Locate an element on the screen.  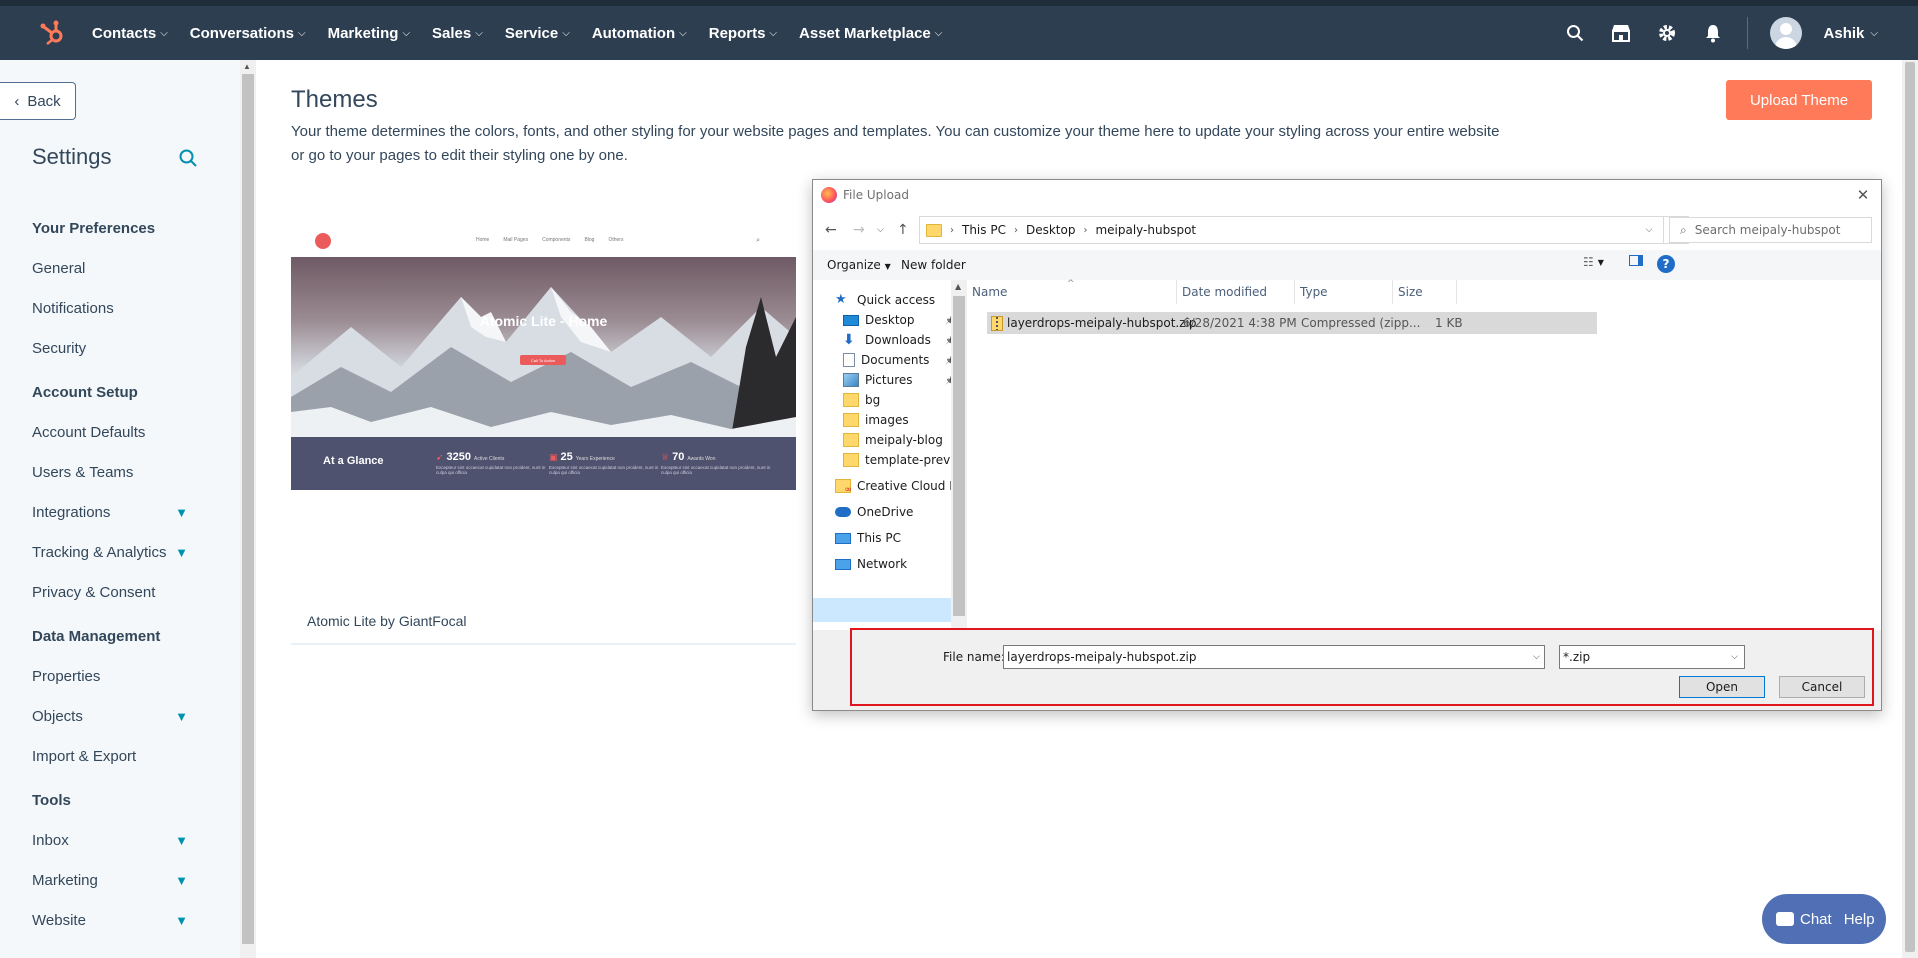
chat-button: Chat is located at coordinates (1797, 919).